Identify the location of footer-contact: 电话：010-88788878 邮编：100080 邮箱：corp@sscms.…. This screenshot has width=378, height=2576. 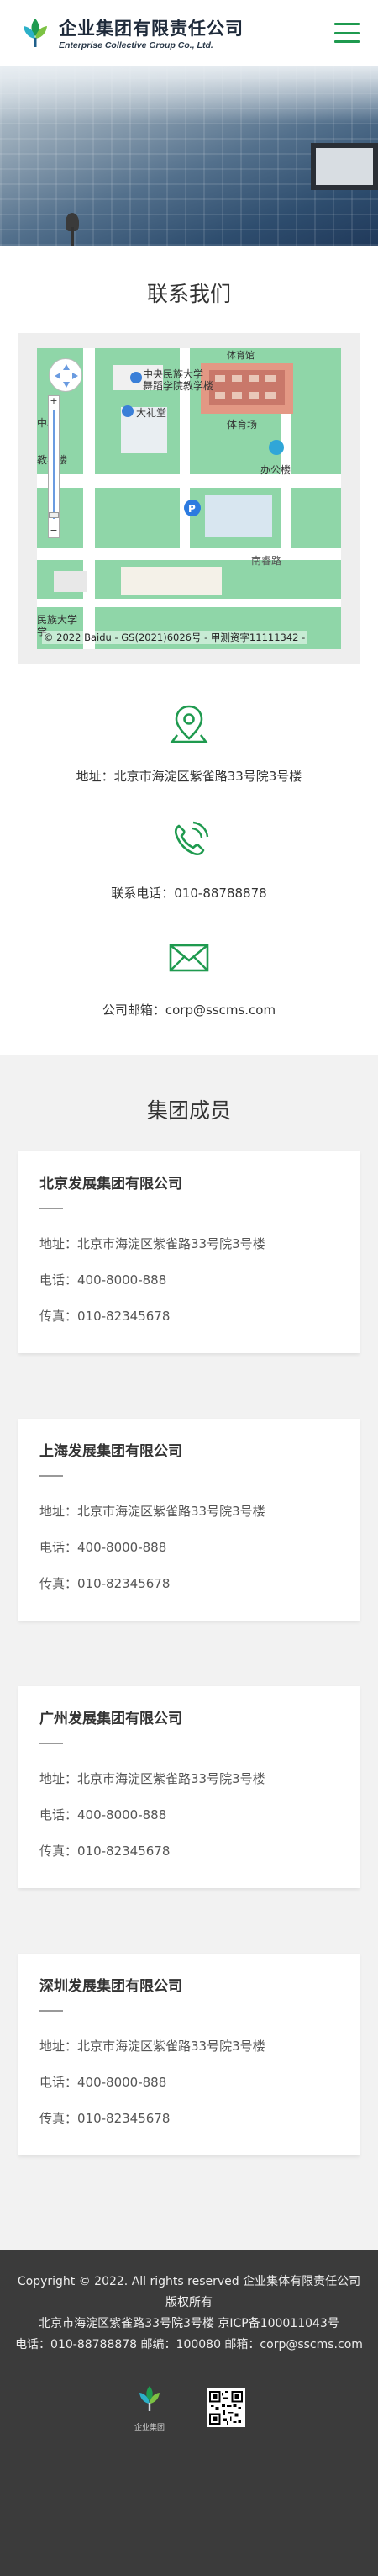
(189, 2344).